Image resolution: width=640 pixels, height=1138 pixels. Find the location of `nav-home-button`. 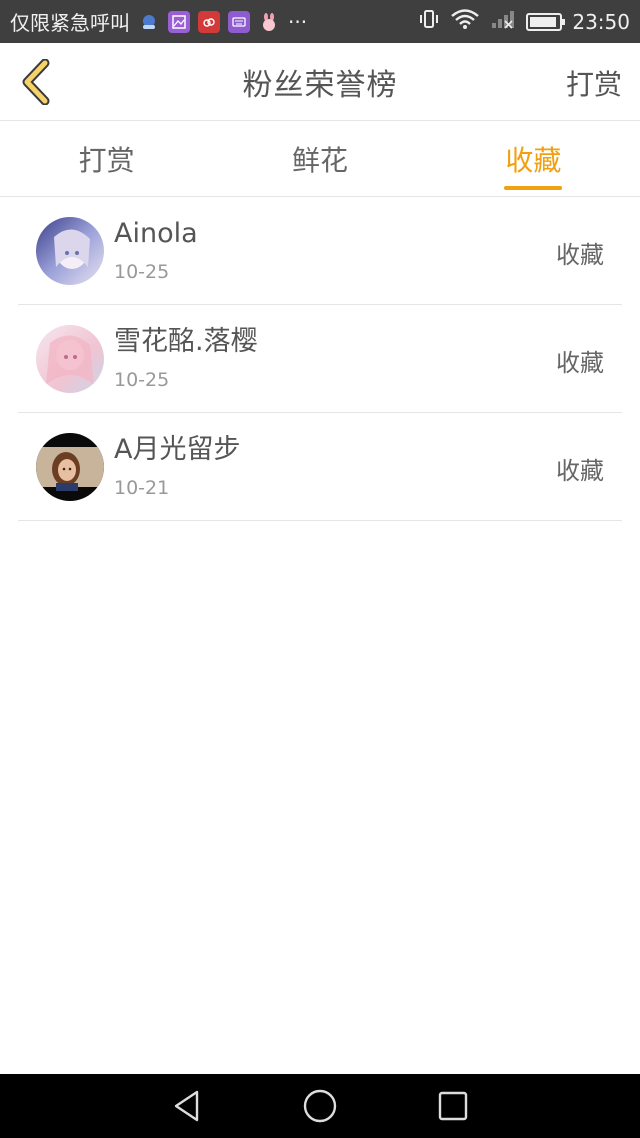

nav-home-button is located at coordinates (320, 1106).